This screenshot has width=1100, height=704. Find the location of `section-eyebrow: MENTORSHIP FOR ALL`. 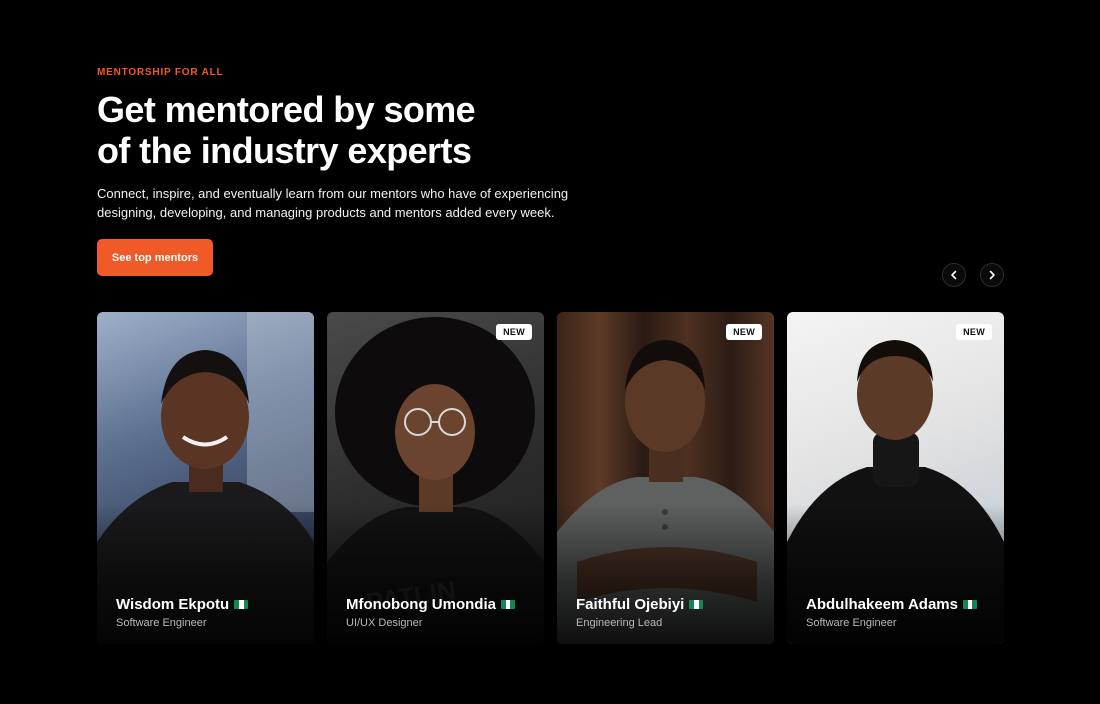

section-eyebrow: MENTORSHIP FOR ALL is located at coordinates (160, 72).